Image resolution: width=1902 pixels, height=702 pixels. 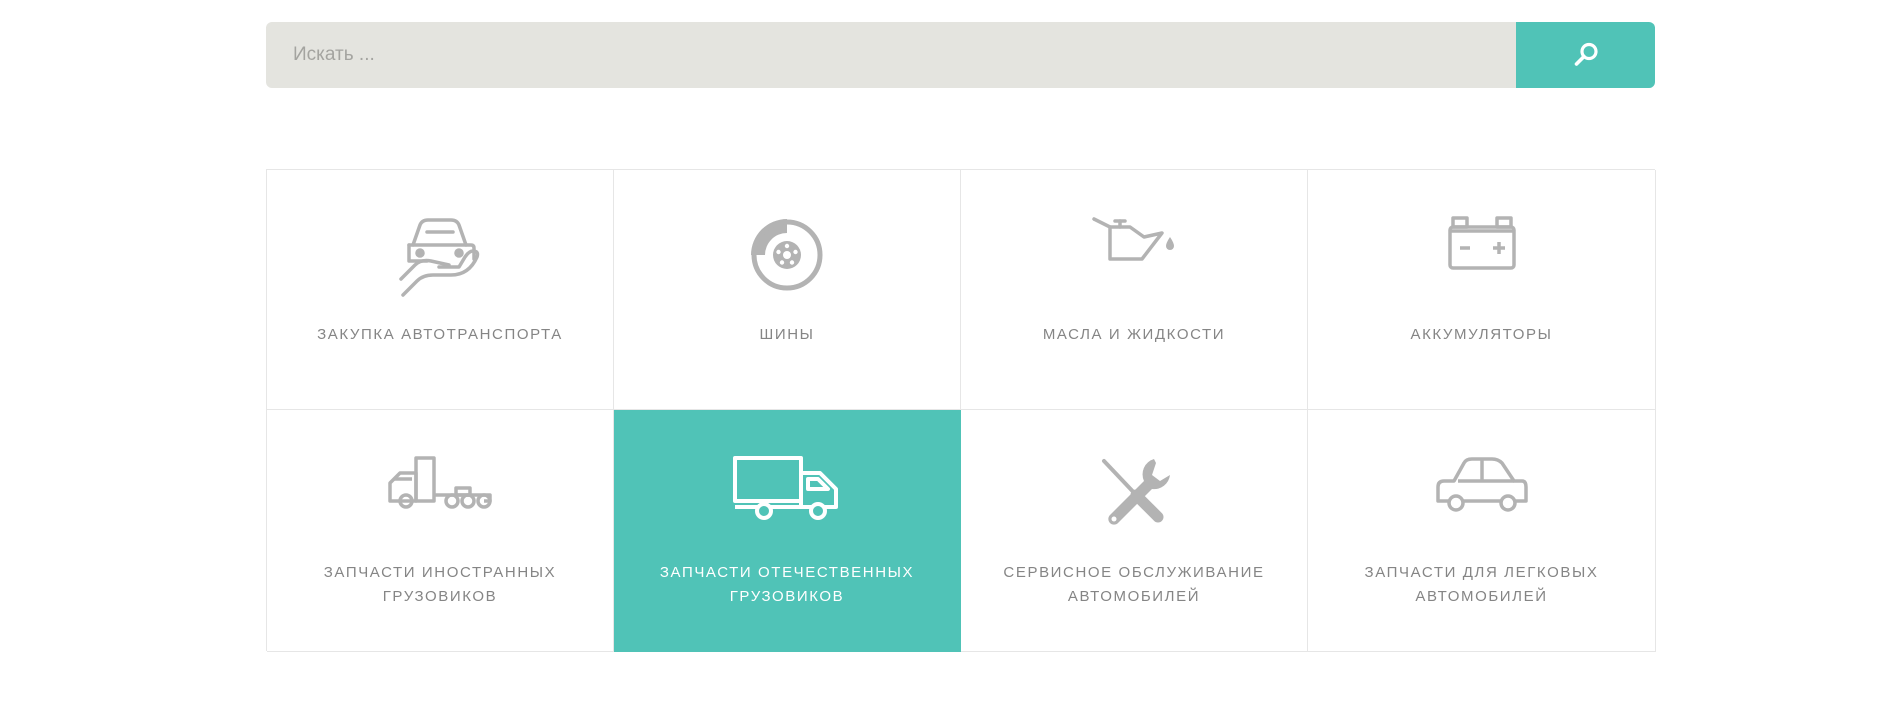 I want to click on car-in-hand-icon, so click(x=439, y=257).